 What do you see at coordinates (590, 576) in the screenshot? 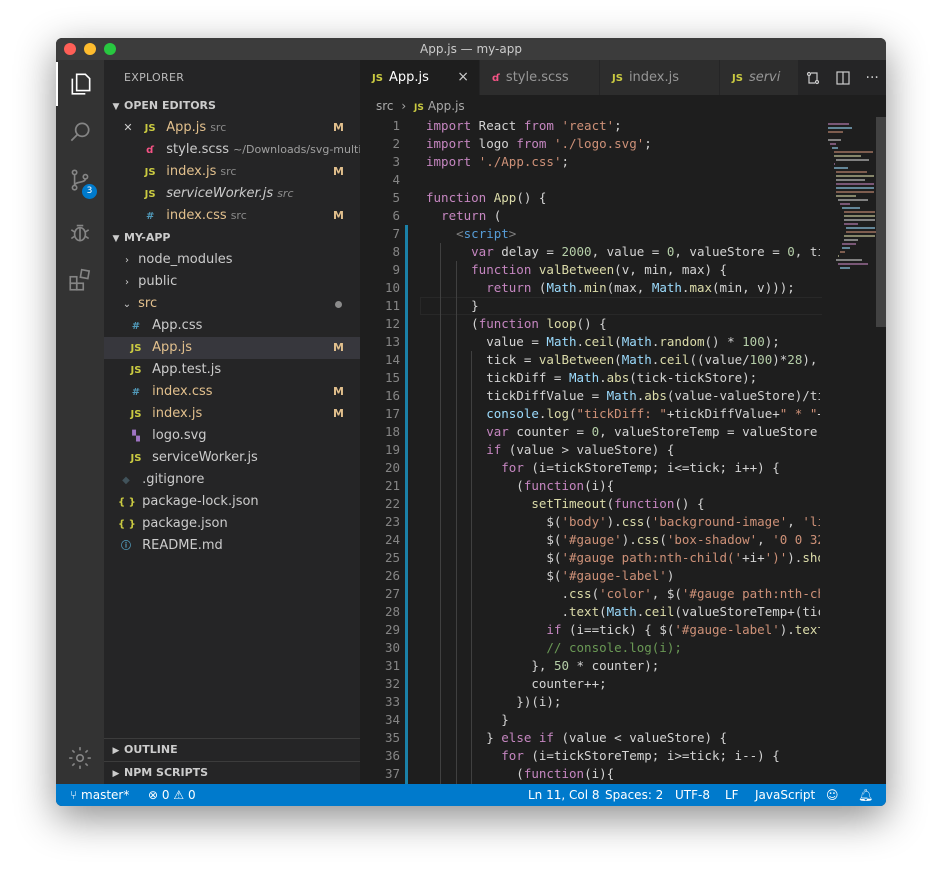
I see `code-line: 26 $('#gauge-label')` at bounding box center [590, 576].